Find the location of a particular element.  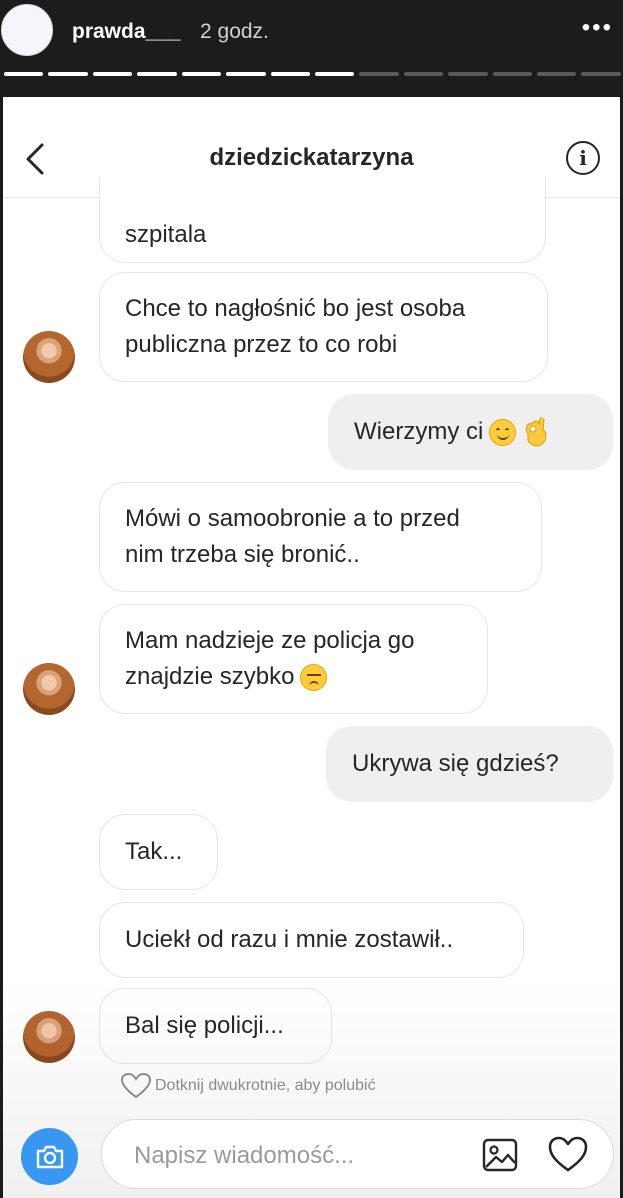

image-icon is located at coordinates (500, 1155).